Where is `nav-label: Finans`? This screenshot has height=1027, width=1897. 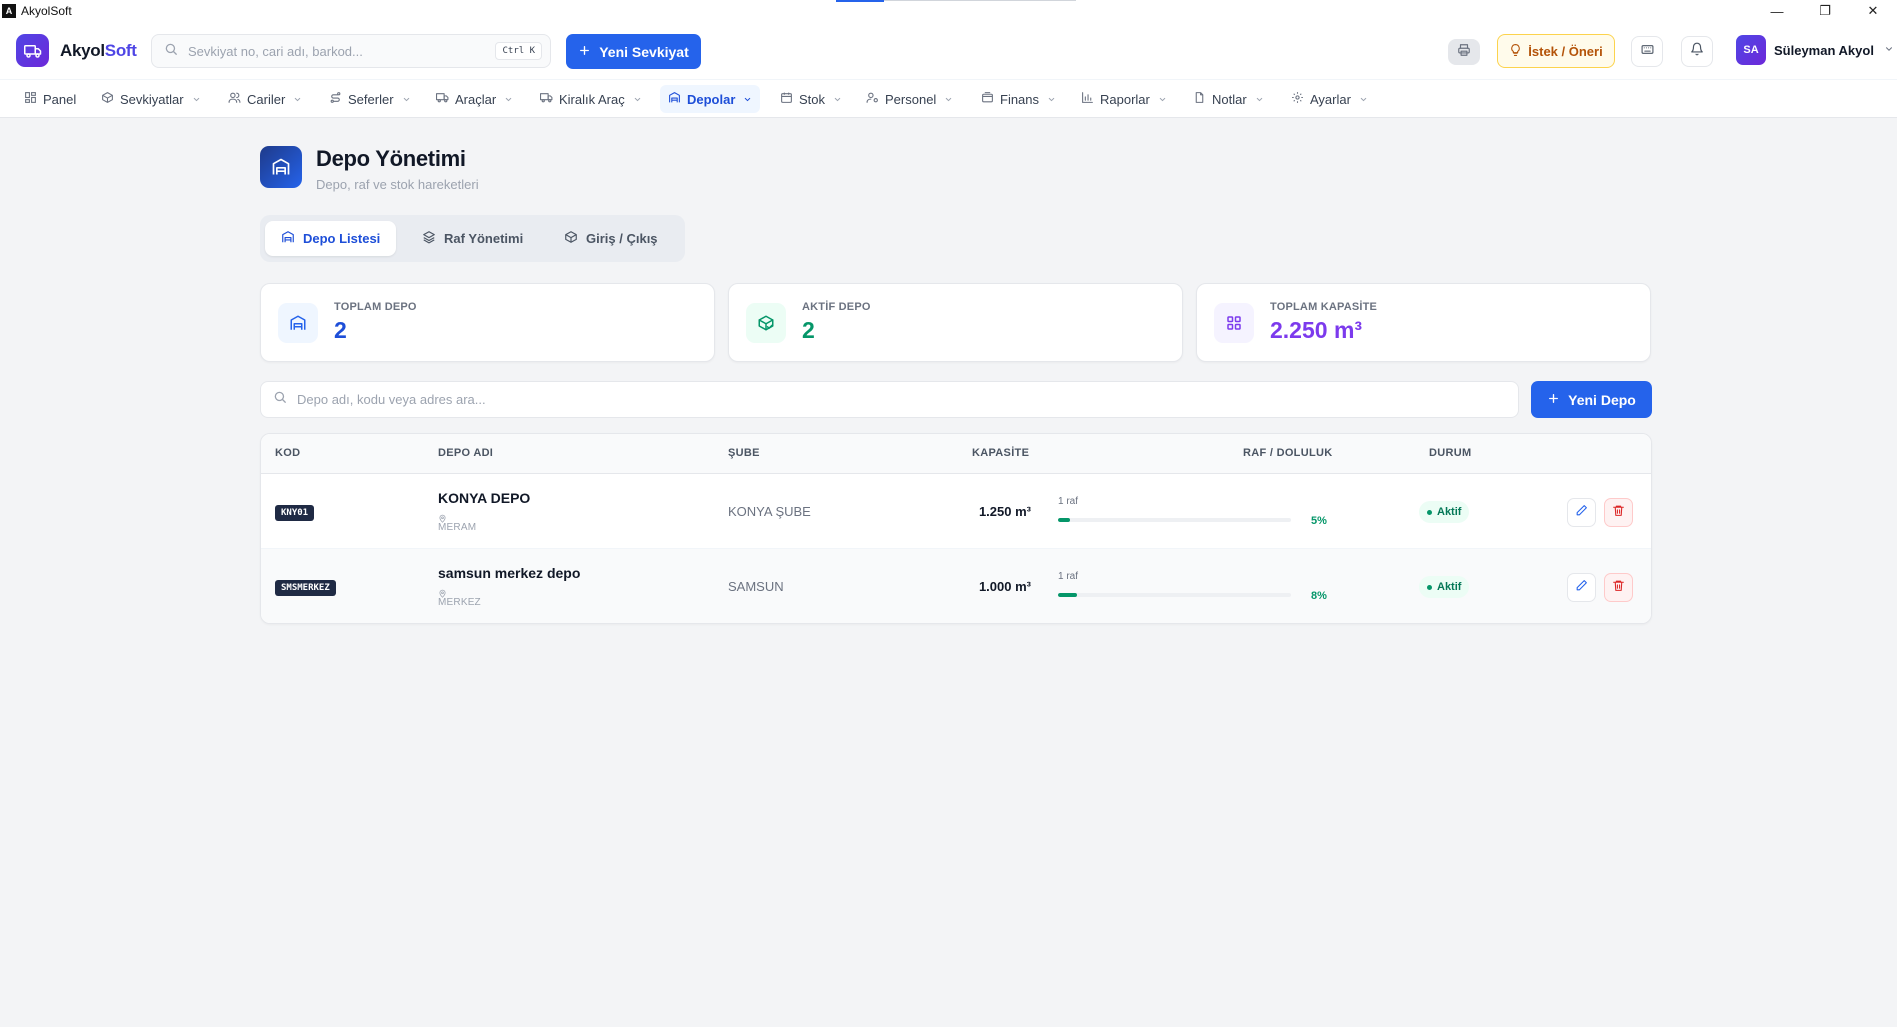
nav-label: Finans is located at coordinates (1020, 99).